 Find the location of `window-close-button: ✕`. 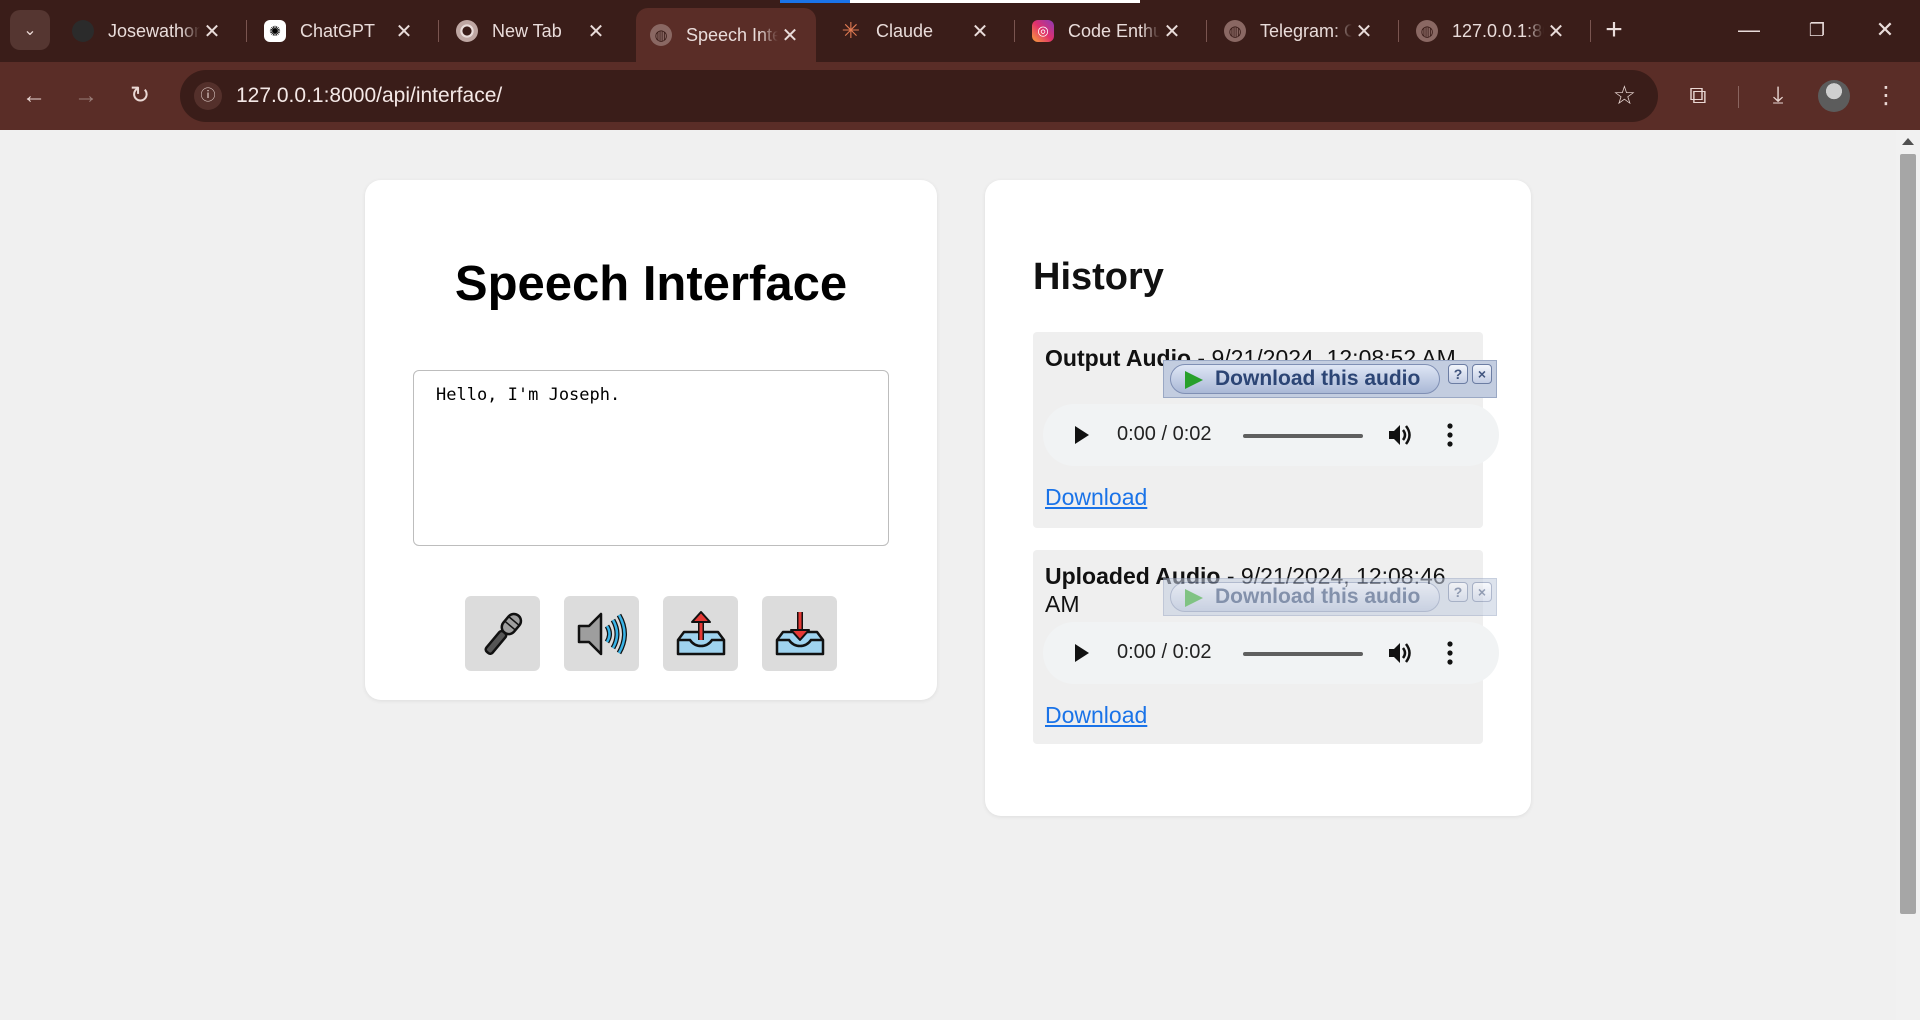

window-close-button: ✕ is located at coordinates (1885, 30).